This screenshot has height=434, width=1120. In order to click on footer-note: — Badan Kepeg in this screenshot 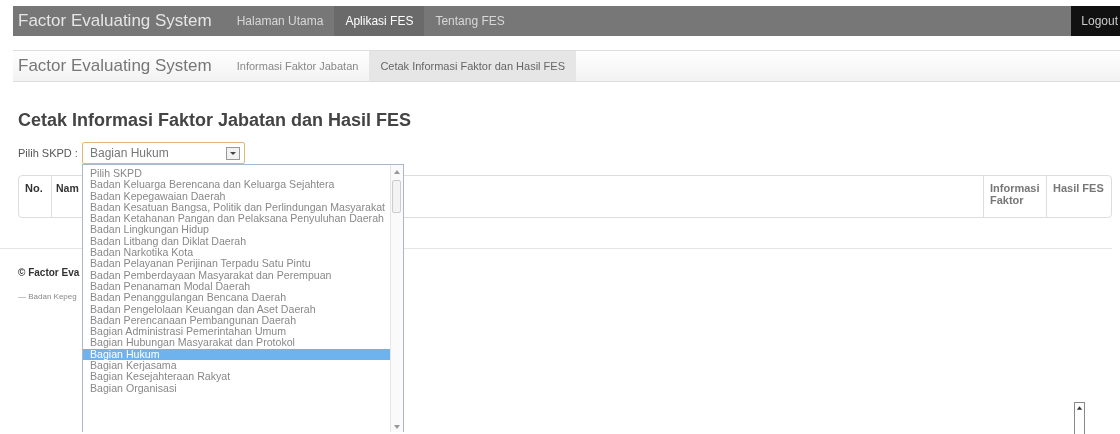, I will do `click(47, 296)`.